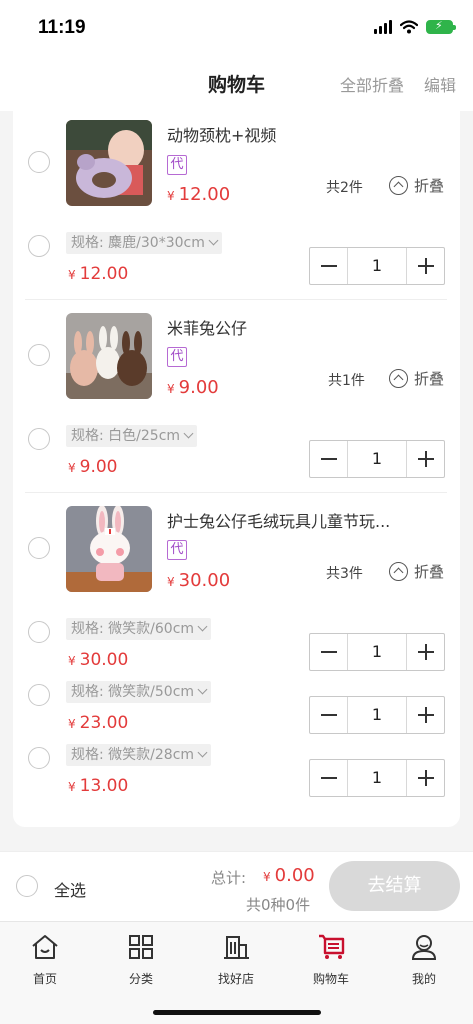  I want to click on product-name: 米菲兔公仔, so click(207, 327).